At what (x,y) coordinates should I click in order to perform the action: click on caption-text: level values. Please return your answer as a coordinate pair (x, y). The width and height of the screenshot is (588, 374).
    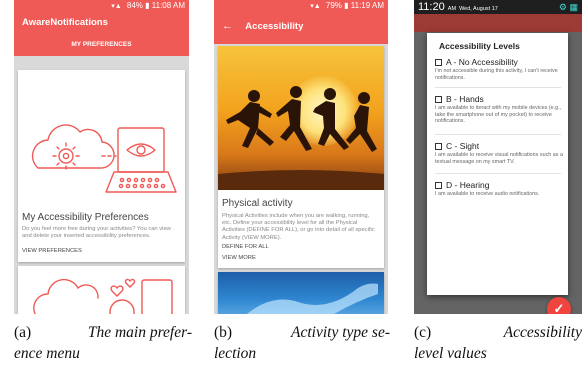
    Looking at the image, I should click on (450, 353).